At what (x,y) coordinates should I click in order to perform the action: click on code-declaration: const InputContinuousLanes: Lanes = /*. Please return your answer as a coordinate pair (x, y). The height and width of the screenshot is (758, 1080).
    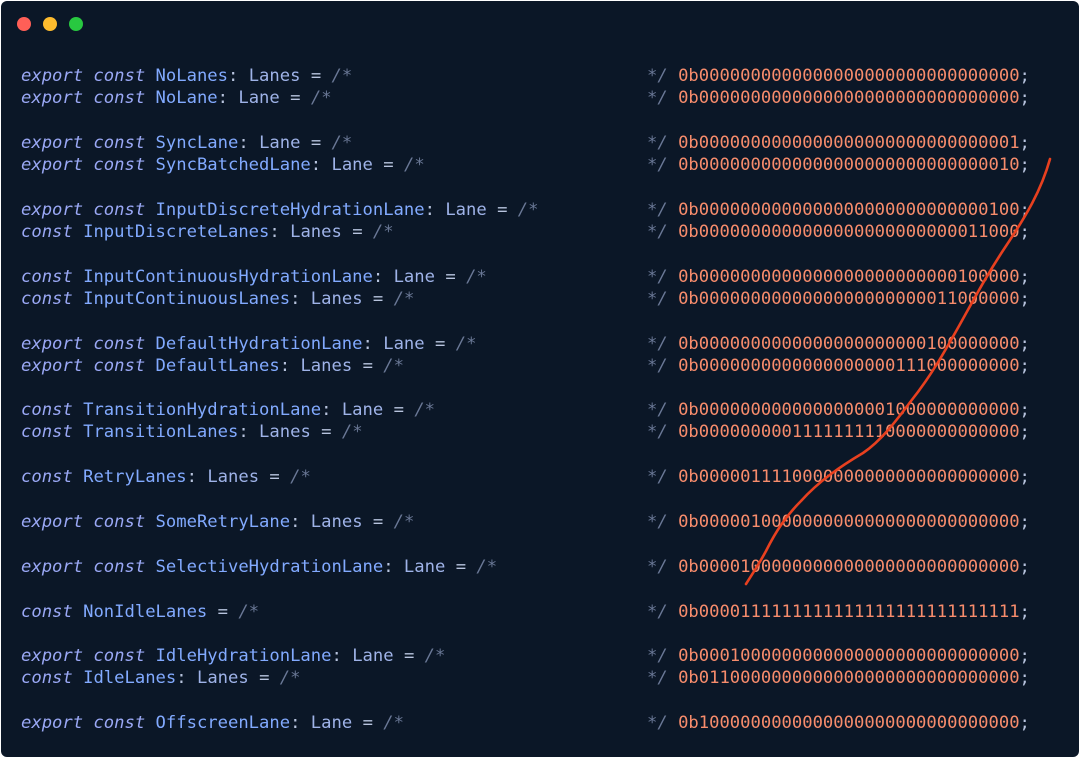
    Looking at the image, I should click on (217, 299).